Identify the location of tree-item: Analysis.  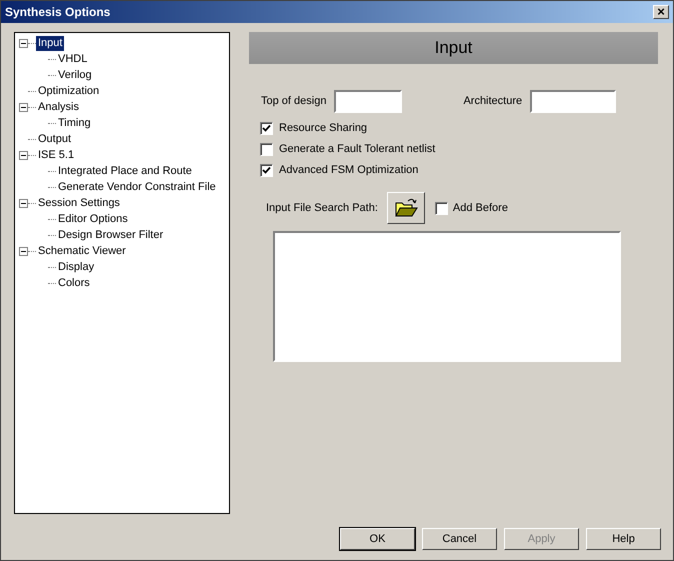
(58, 107).